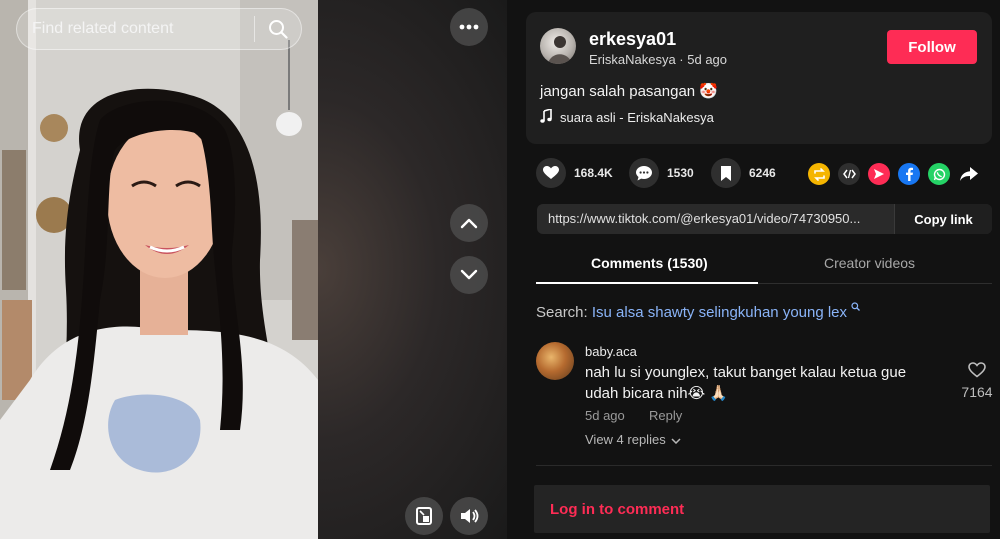  I want to click on reply-button: Reply, so click(665, 415).